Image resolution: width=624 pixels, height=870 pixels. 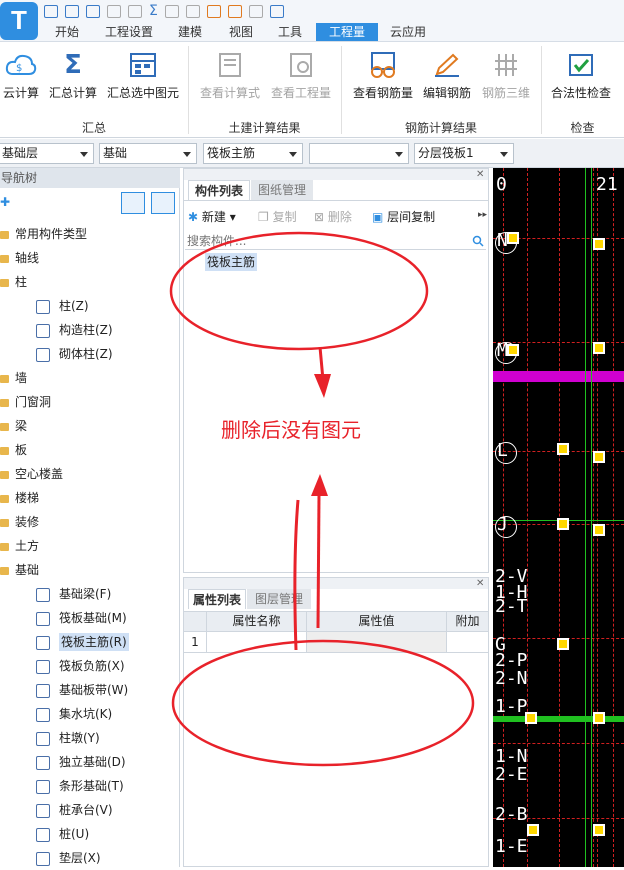 I want to click on annotation-arrow-up, so click(x=319, y=551).